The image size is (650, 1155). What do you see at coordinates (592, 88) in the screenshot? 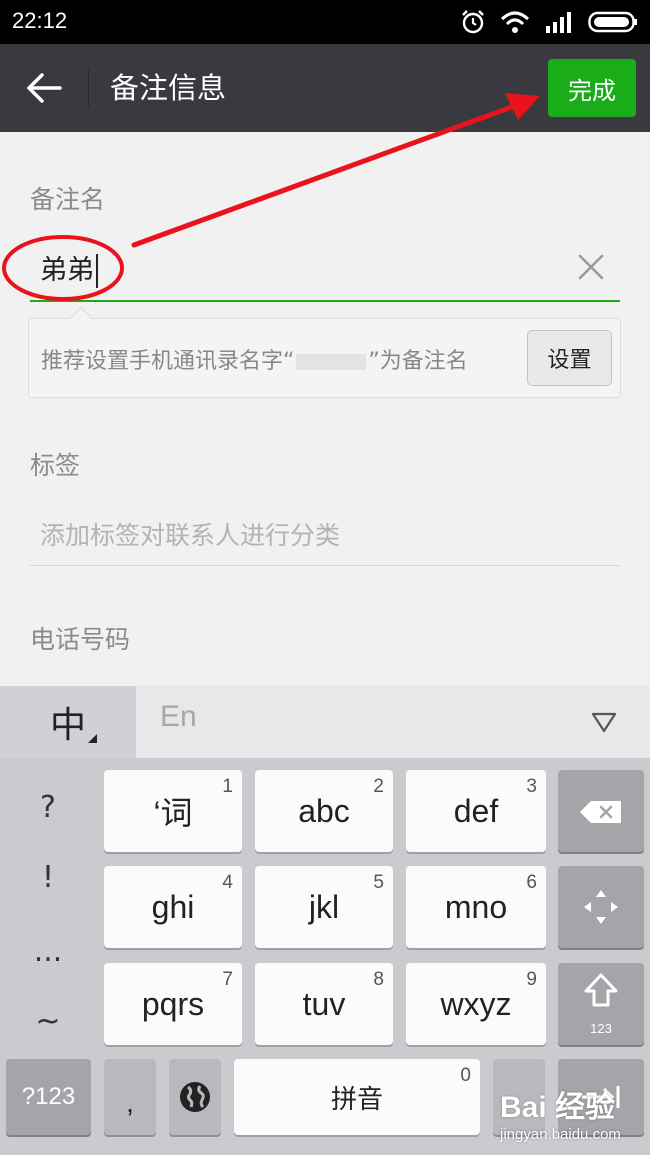
I see `done-button: 完成` at bounding box center [592, 88].